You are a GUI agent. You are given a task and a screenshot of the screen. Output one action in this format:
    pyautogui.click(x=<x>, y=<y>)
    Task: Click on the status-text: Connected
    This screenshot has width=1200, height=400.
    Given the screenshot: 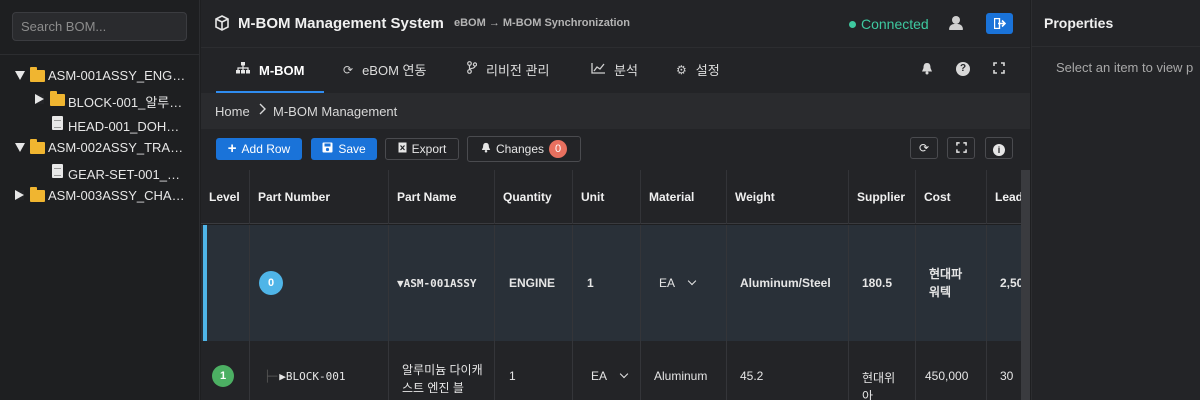 What is the action you would take?
    pyautogui.click(x=895, y=24)
    